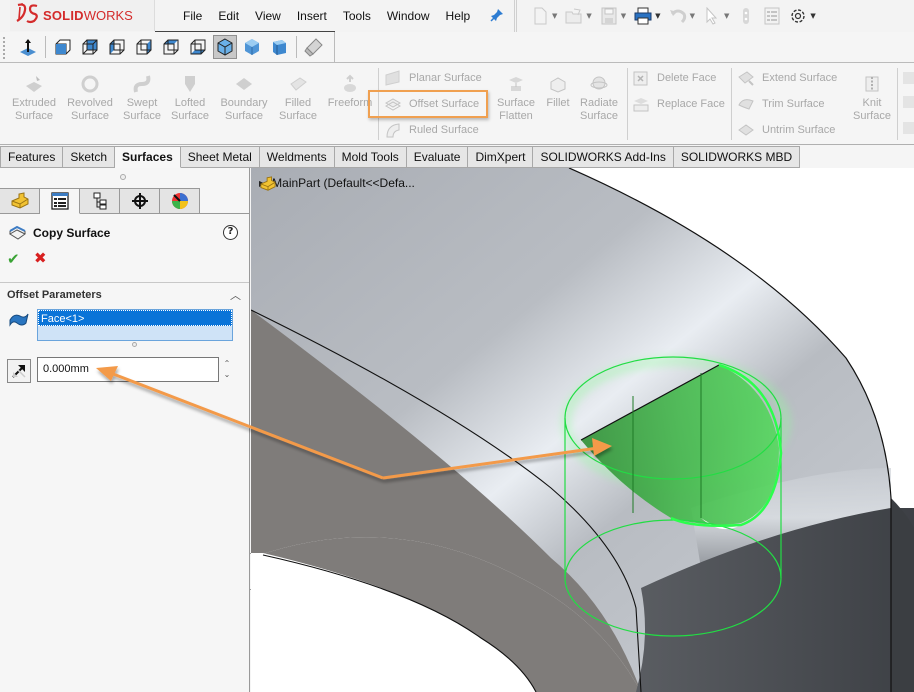 This screenshot has height=692, width=914. Describe the element at coordinates (230, 232) in the screenshot. I see `help-icon: ?` at that location.